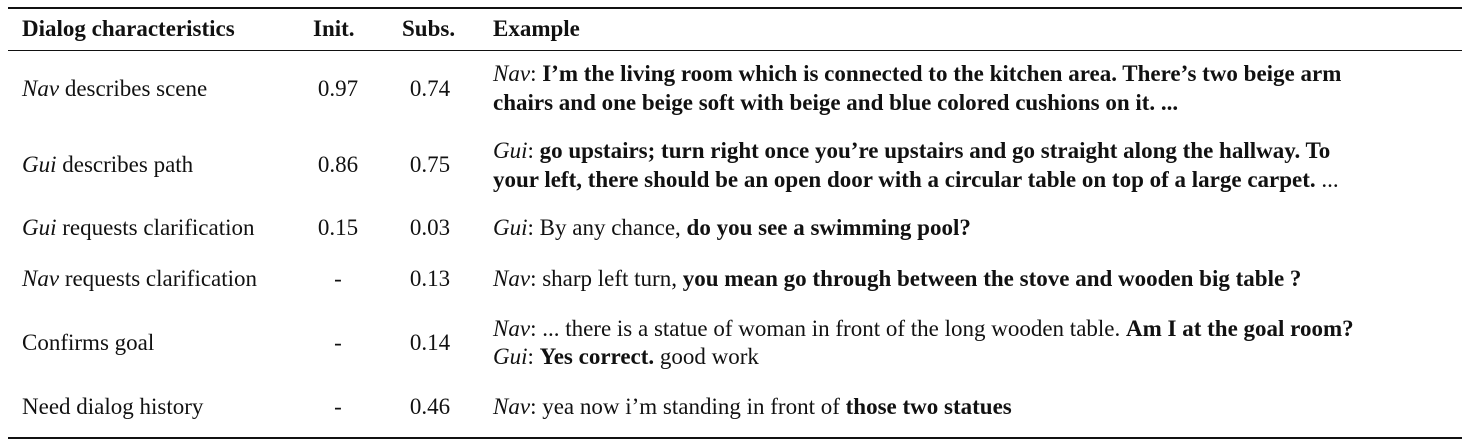 The height and width of the screenshot is (448, 1466). What do you see at coordinates (430, 406) in the screenshot?
I see `row-subs-value: 0.46` at bounding box center [430, 406].